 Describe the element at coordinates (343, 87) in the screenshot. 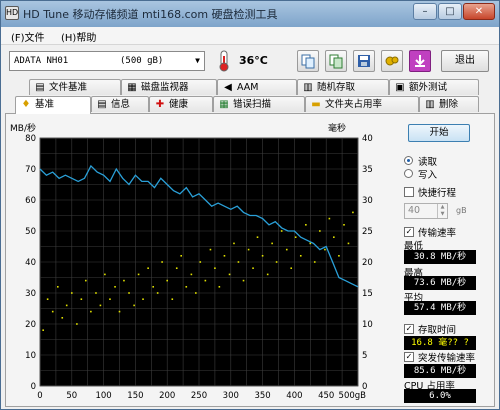

I see `tab-random-access: ▥ 随机存取` at that location.